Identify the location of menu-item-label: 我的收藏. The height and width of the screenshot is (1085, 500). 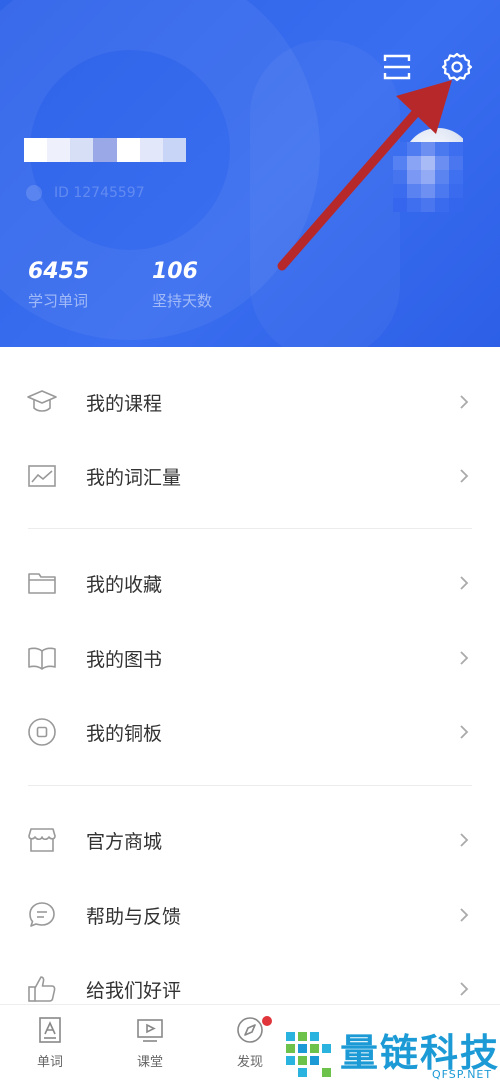
(124, 584).